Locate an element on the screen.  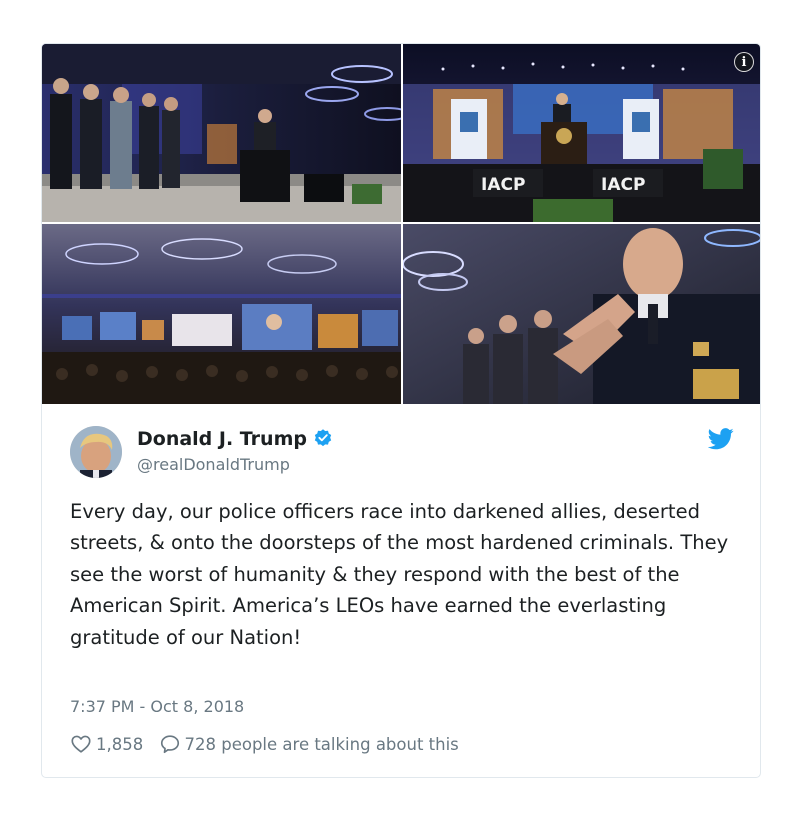
speech-bubble-icon is located at coordinates (169, 744).